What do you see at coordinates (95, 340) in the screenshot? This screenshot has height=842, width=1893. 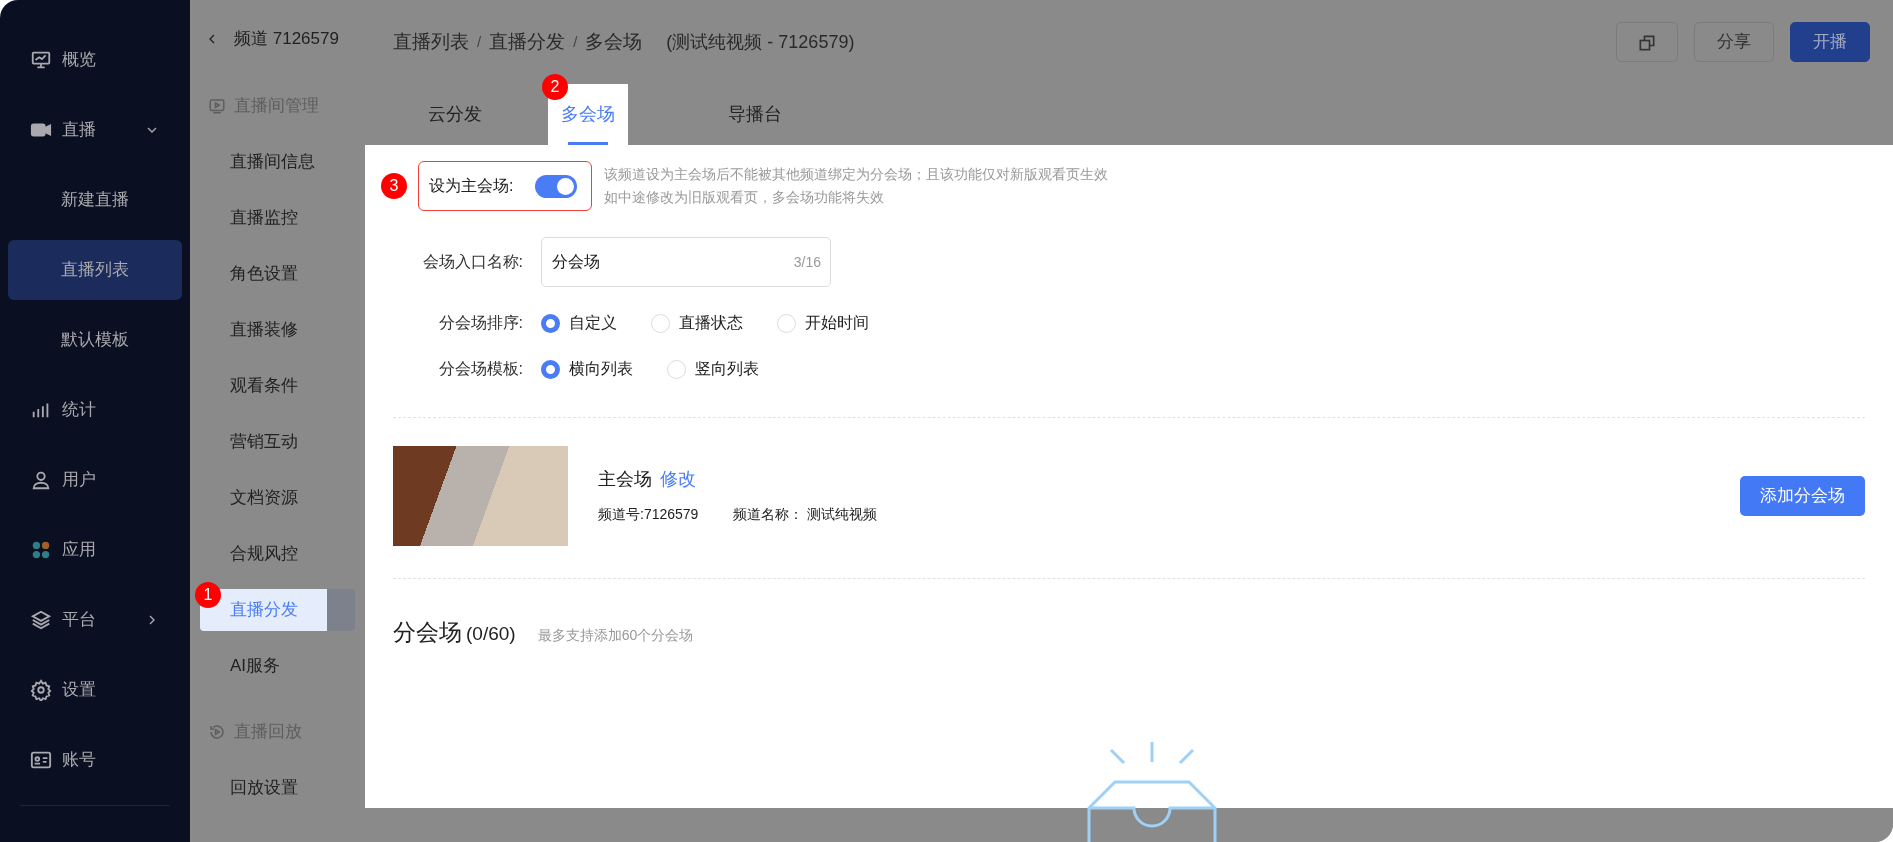 I see `nav-subitem: 默认模板` at bounding box center [95, 340].